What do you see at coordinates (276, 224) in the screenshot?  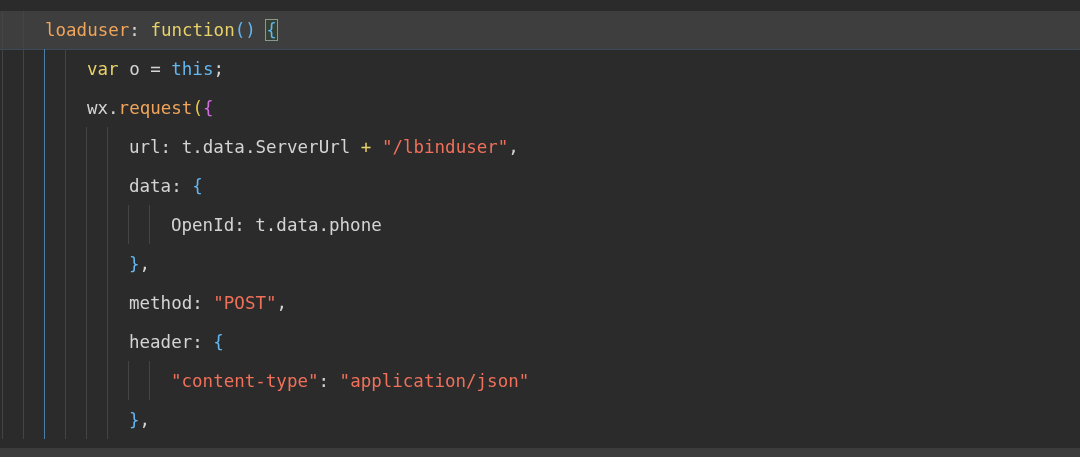 I see `code-line: OpenId: t.data.phone` at bounding box center [276, 224].